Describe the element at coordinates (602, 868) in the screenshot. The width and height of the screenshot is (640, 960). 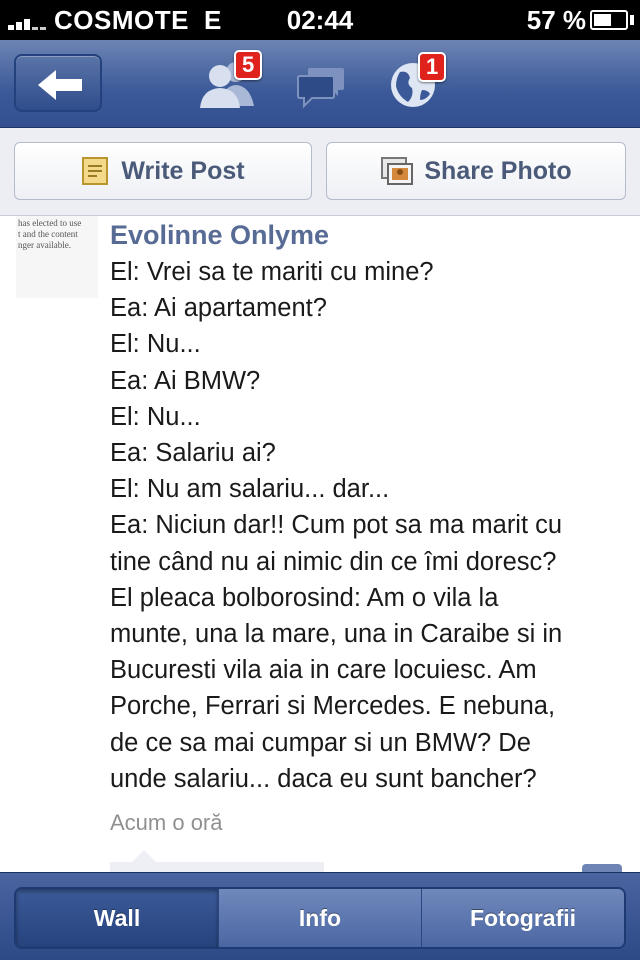
I see `post-options-button` at that location.